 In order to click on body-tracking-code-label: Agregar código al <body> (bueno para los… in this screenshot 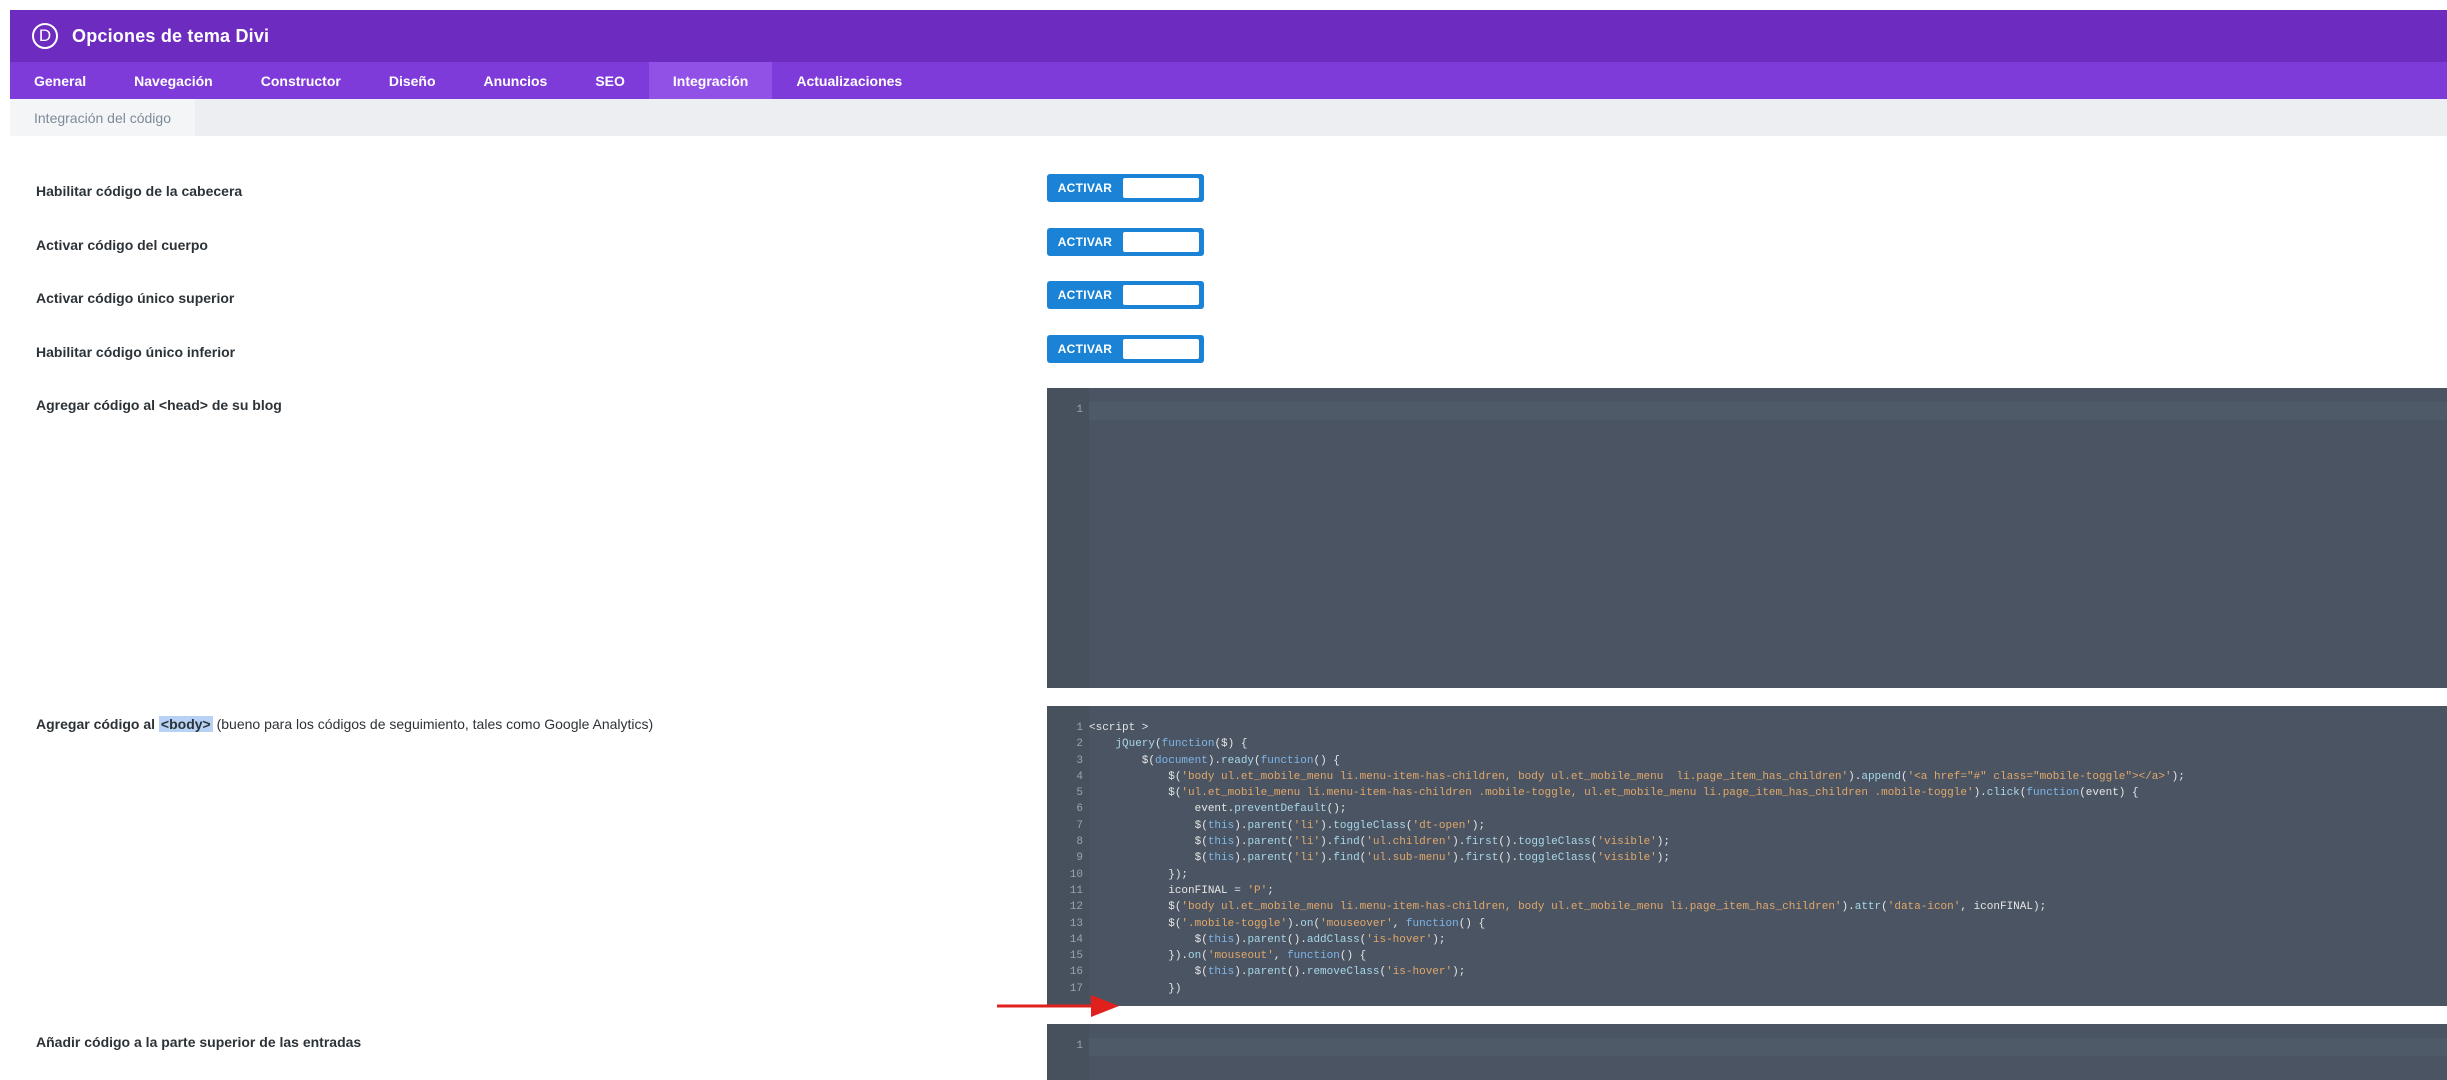, I will do `click(344, 724)`.